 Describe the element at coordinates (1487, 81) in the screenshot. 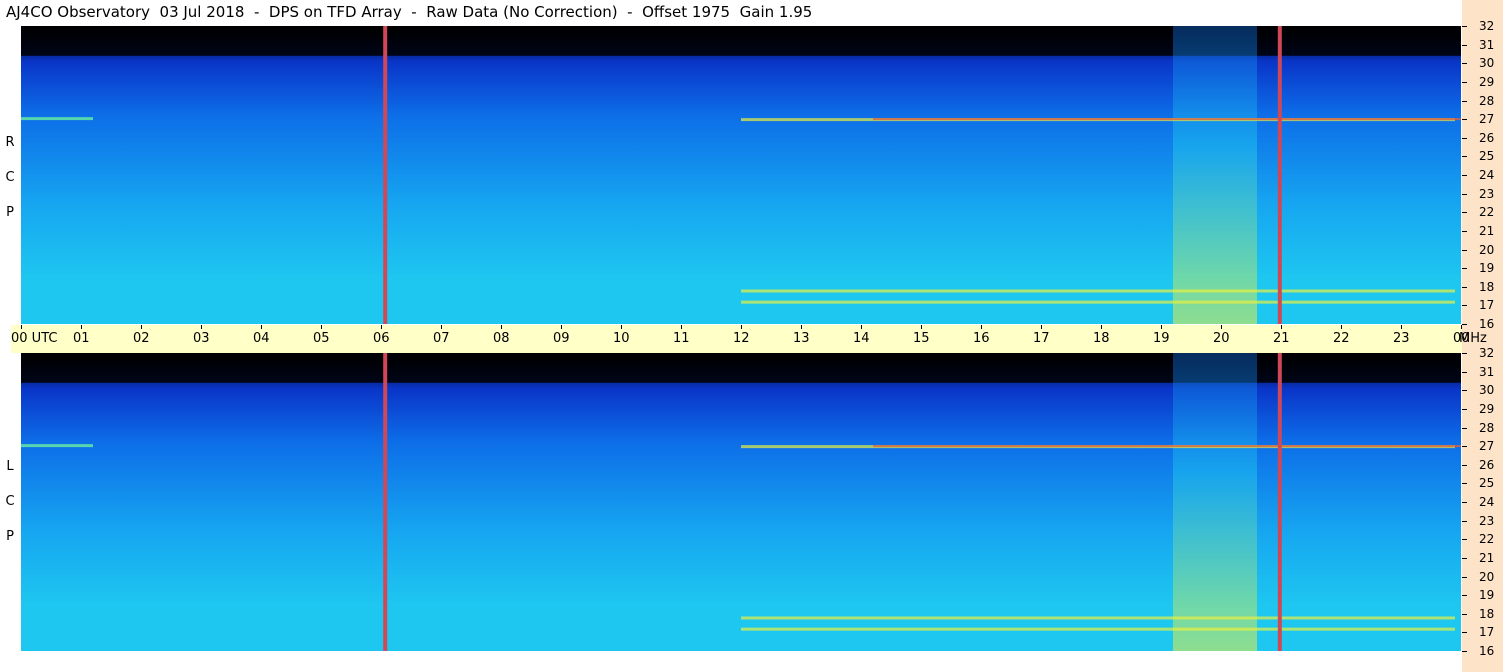

I see `frequency-tick-label: 29` at that location.